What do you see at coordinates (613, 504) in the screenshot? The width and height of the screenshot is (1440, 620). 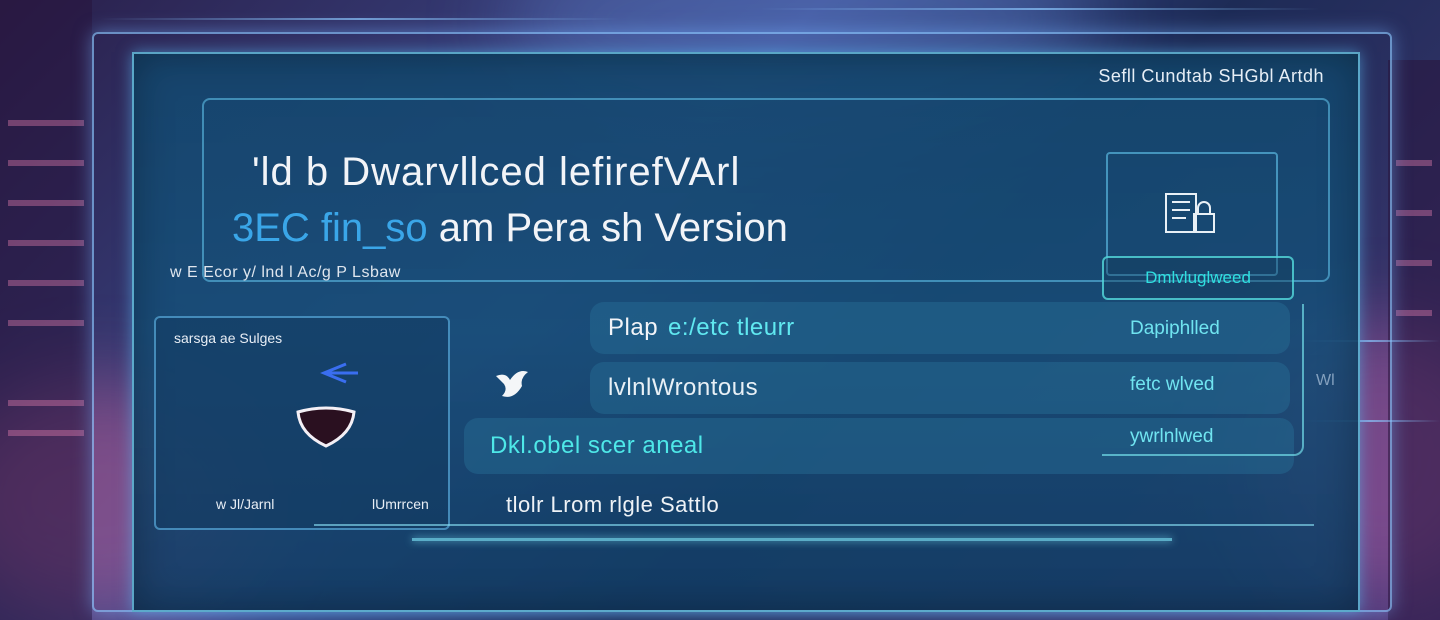 I see `footer-text: tlolr Lrom rlgle Sattlo` at bounding box center [613, 504].